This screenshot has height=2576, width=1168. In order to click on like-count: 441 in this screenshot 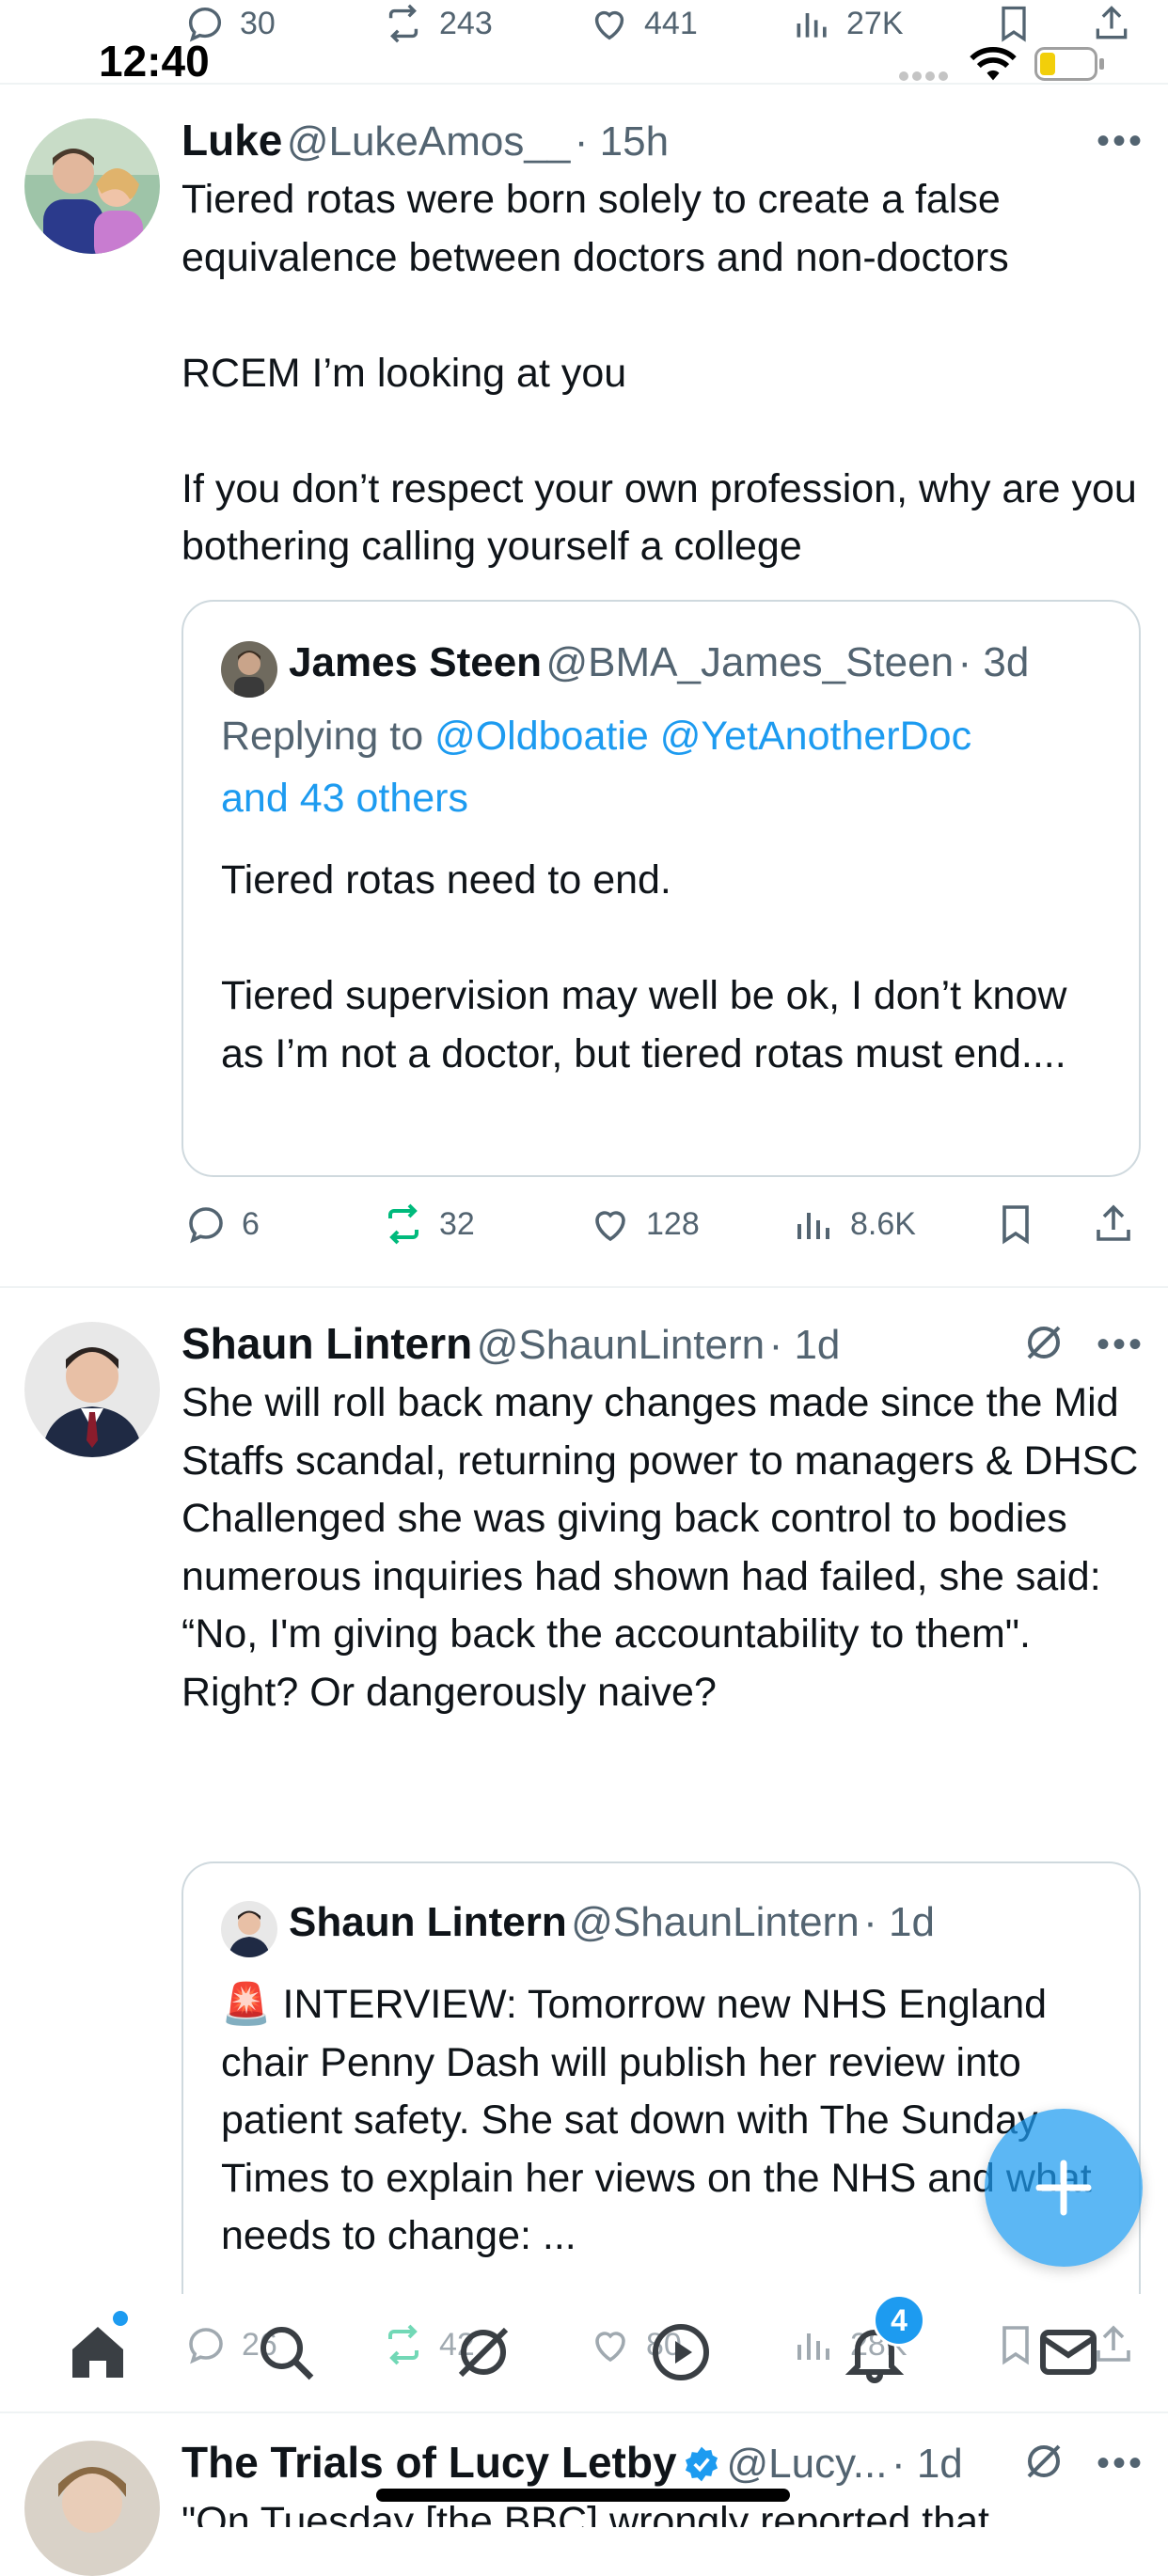, I will do `click(671, 23)`.